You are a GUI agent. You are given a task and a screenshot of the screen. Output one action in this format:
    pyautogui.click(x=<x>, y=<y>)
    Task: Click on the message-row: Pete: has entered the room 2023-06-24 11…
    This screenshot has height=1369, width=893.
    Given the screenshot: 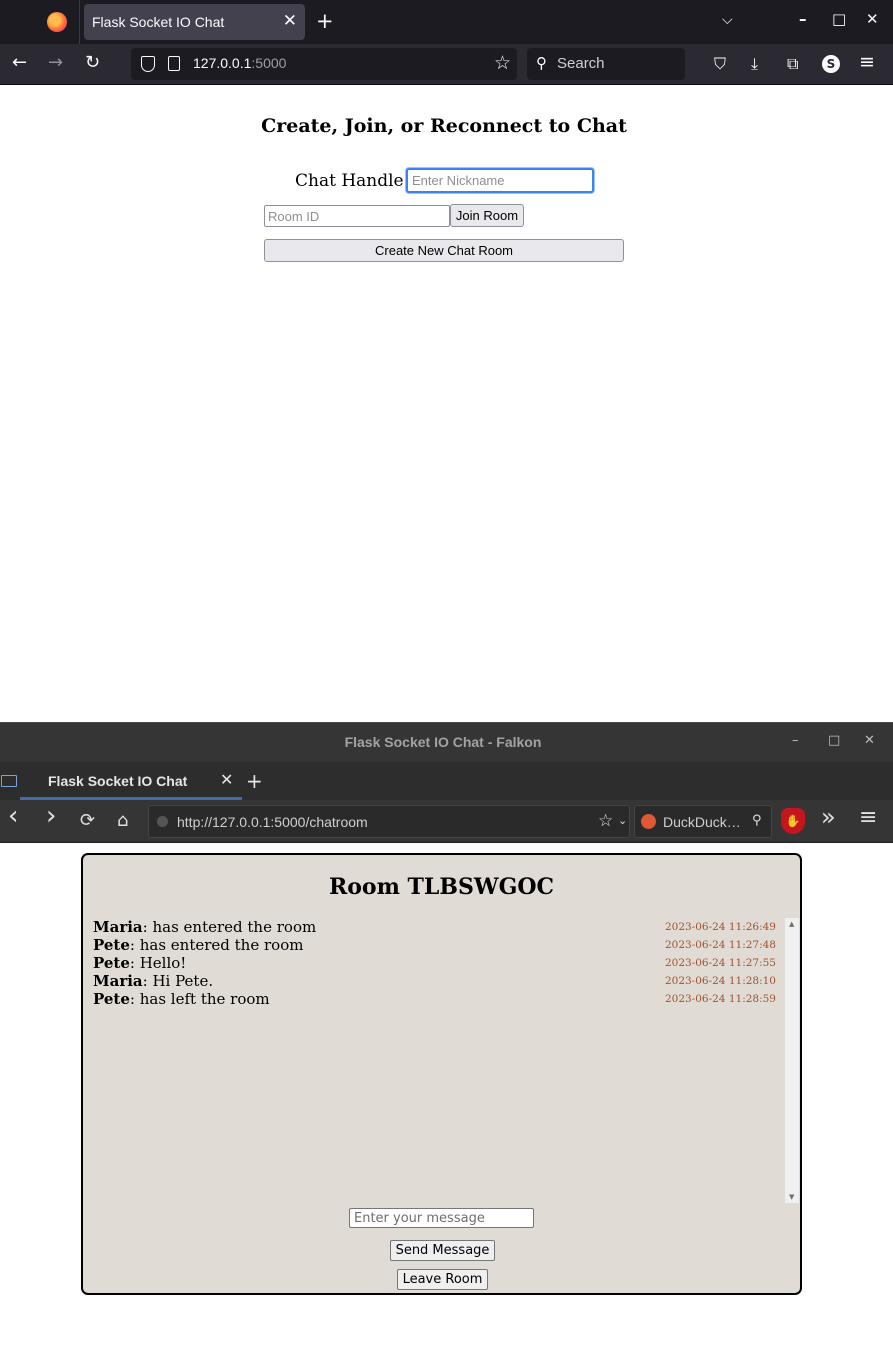 What is the action you would take?
    pyautogui.click(x=439, y=945)
    